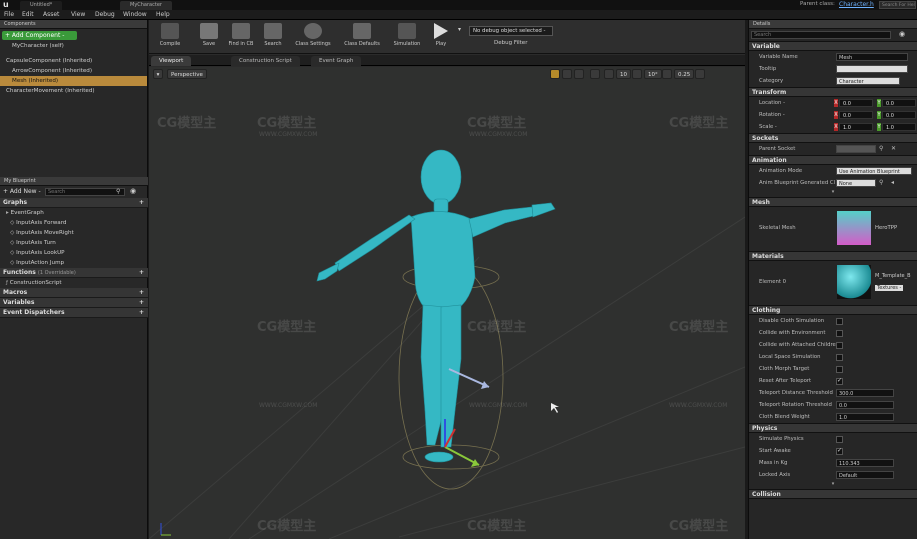 This screenshot has width=917, height=539. I want to click on event-item: ◇ InputAction Jump, so click(74, 263).